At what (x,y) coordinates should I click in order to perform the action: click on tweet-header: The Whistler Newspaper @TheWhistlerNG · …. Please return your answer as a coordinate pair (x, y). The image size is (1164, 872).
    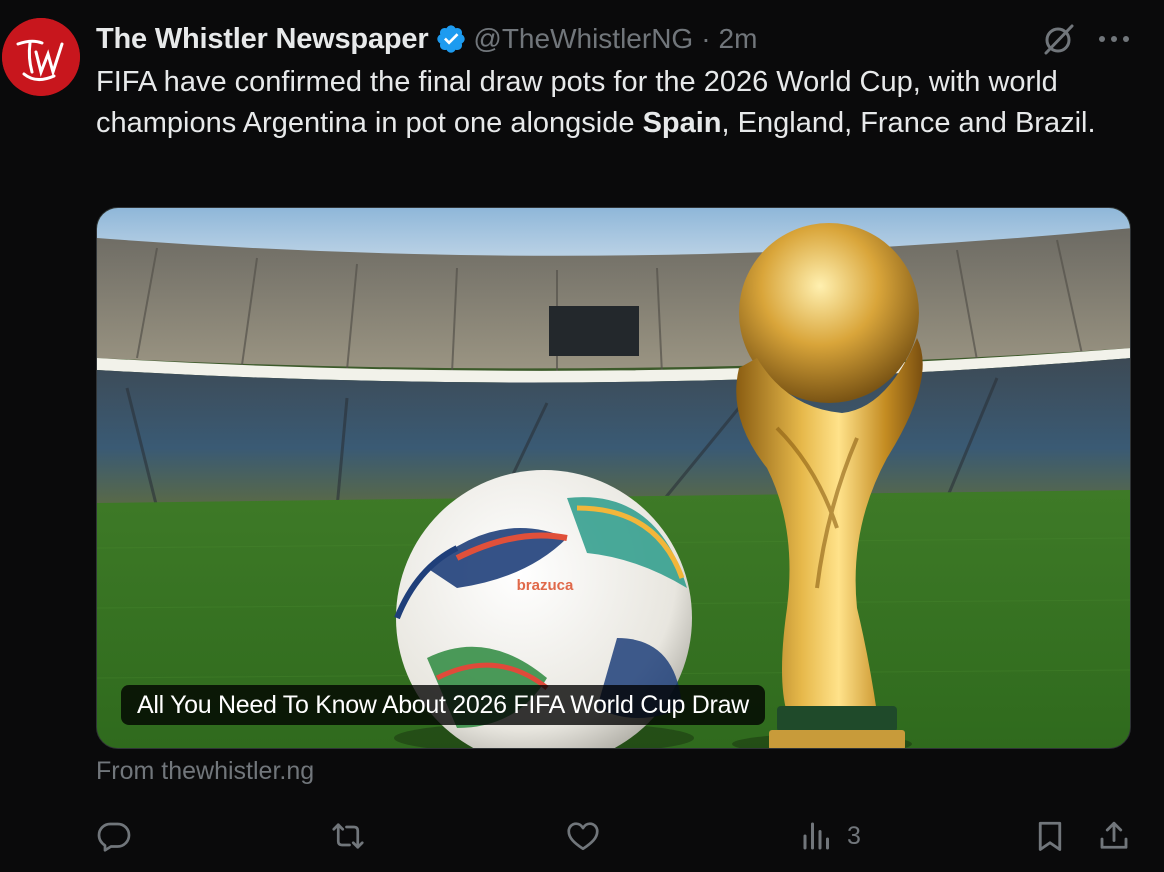
    Looking at the image, I should click on (426, 39).